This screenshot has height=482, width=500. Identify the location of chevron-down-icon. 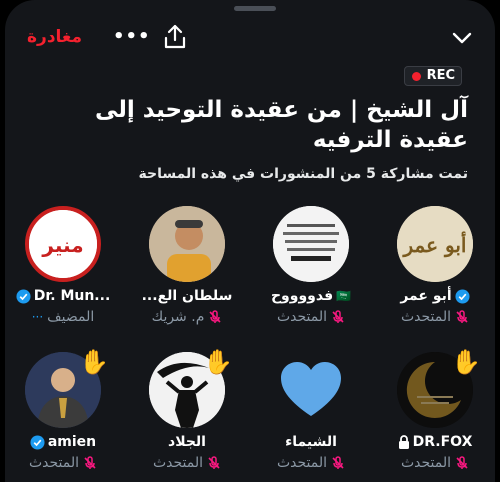
(462, 38).